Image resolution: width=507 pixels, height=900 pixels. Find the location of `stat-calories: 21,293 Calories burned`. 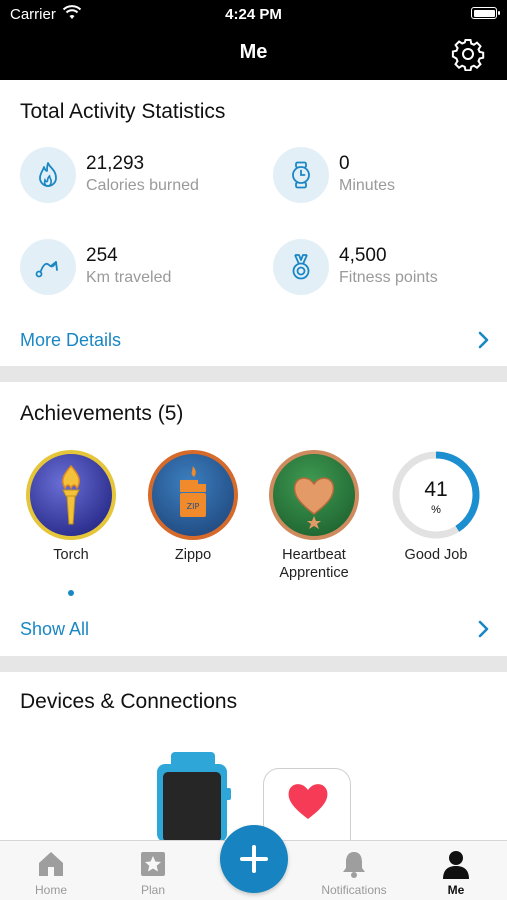

stat-calories: 21,293 Calories burned is located at coordinates (135, 177).